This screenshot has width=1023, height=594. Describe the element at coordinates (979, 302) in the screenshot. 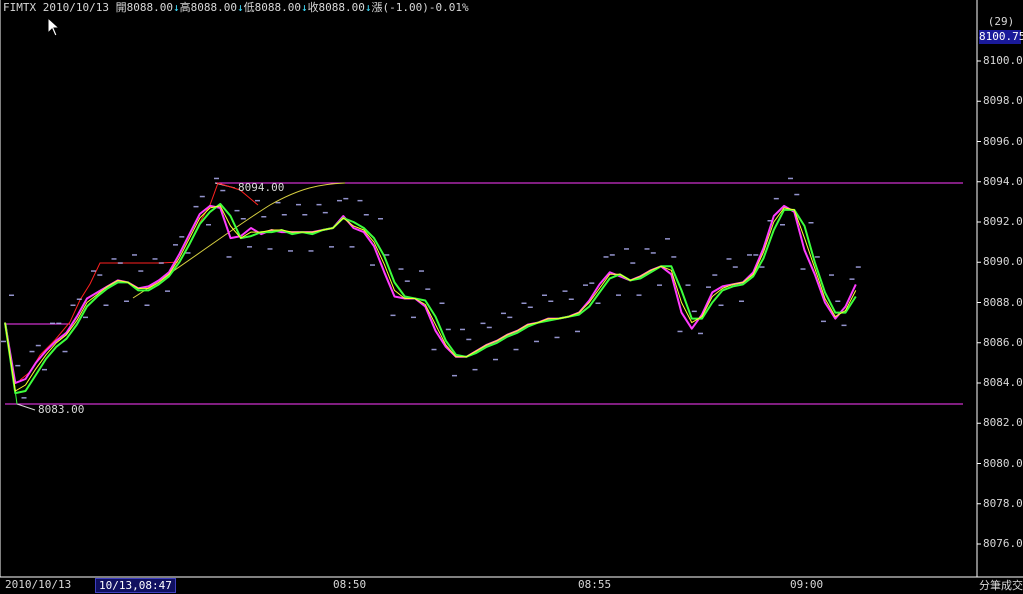

I see `y-tick-marks` at that location.